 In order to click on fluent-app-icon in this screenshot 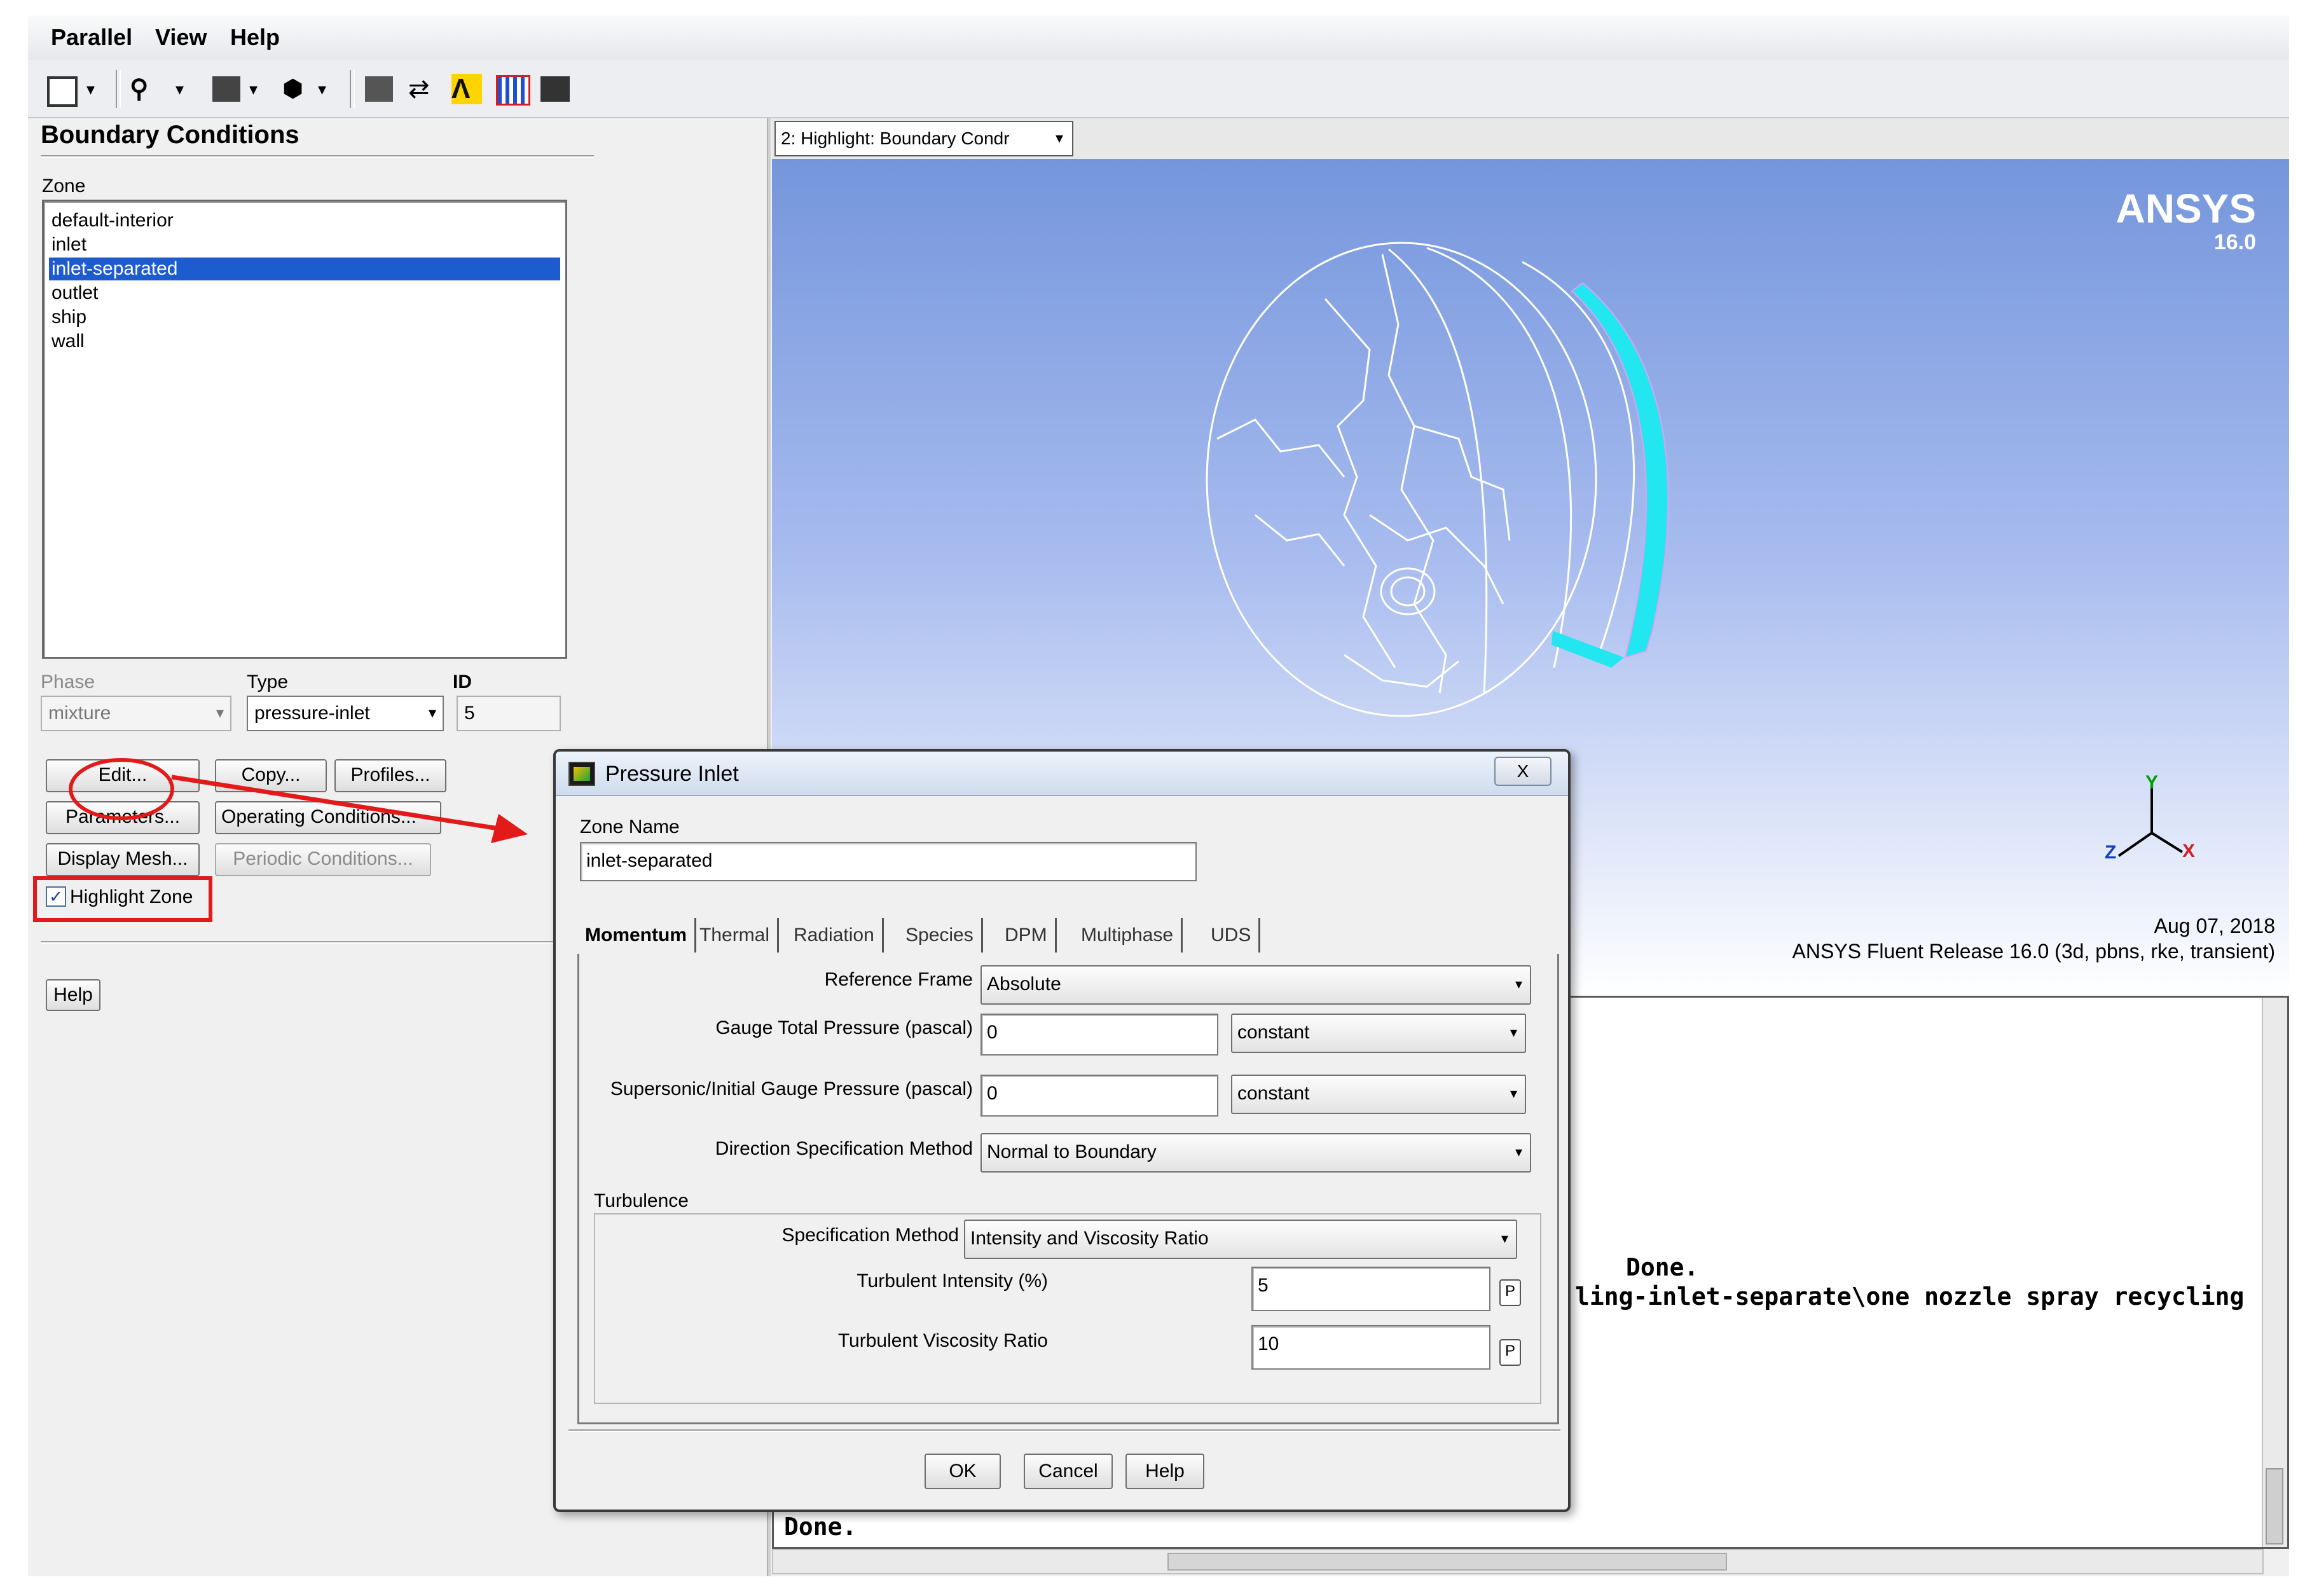, I will do `click(581, 774)`.